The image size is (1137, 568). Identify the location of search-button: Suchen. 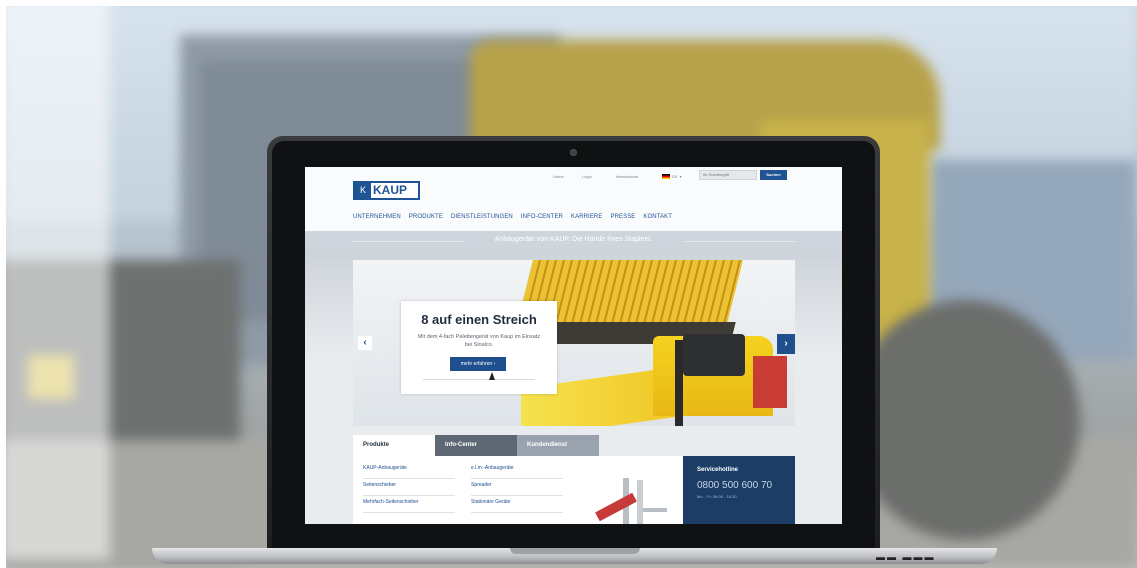
(773, 175).